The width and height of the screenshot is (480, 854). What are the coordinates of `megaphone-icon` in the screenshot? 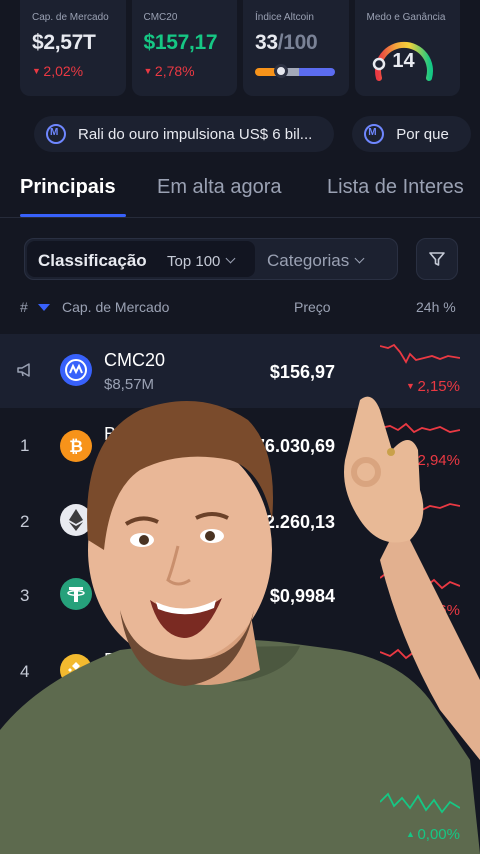 It's located at (23, 370).